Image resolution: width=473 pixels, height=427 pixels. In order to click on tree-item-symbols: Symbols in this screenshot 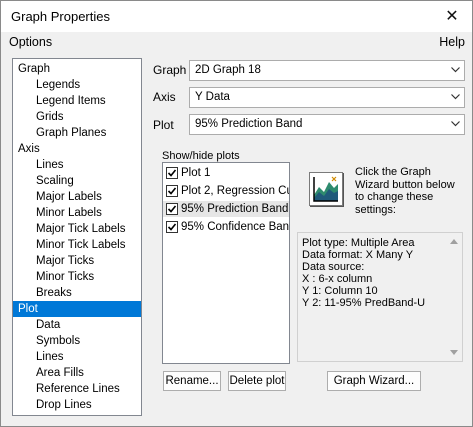, I will do `click(77, 341)`.